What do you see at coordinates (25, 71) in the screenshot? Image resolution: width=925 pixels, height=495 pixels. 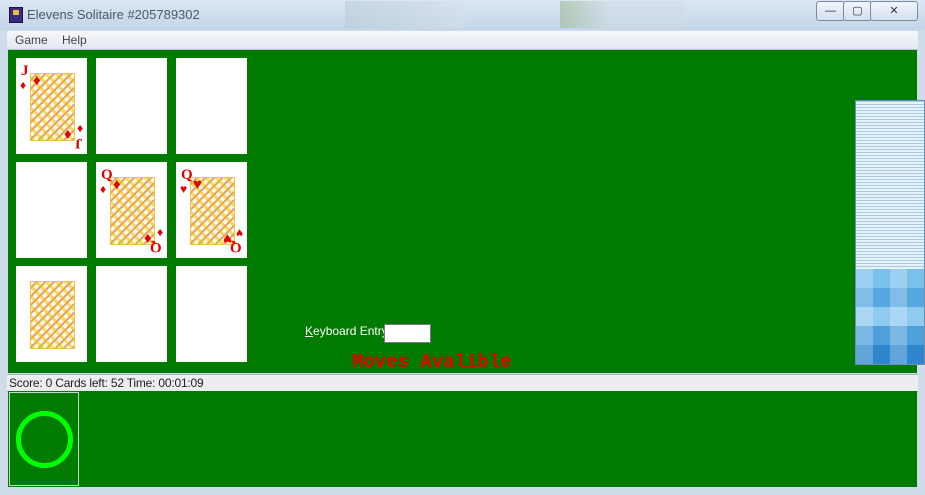 I see `card-rank: J` at bounding box center [25, 71].